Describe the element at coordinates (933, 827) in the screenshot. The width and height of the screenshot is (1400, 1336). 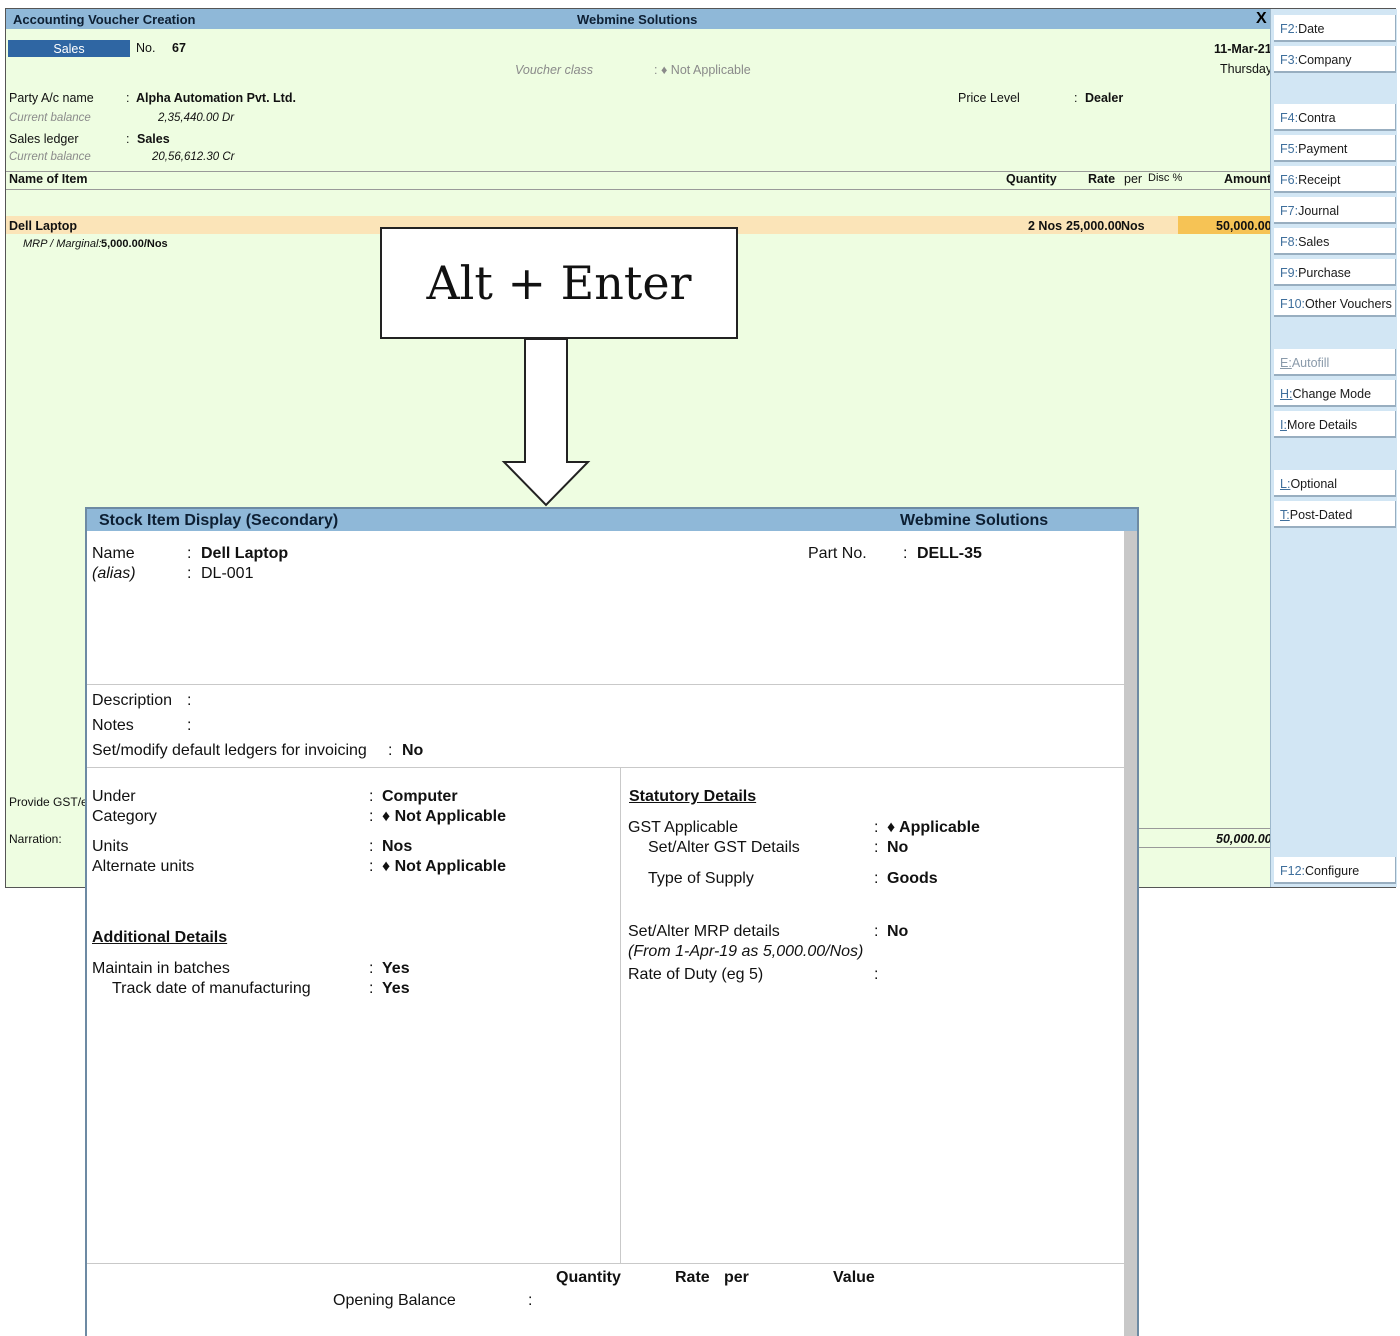
I see `gst-applicable-value: ♦ Applicable` at that location.